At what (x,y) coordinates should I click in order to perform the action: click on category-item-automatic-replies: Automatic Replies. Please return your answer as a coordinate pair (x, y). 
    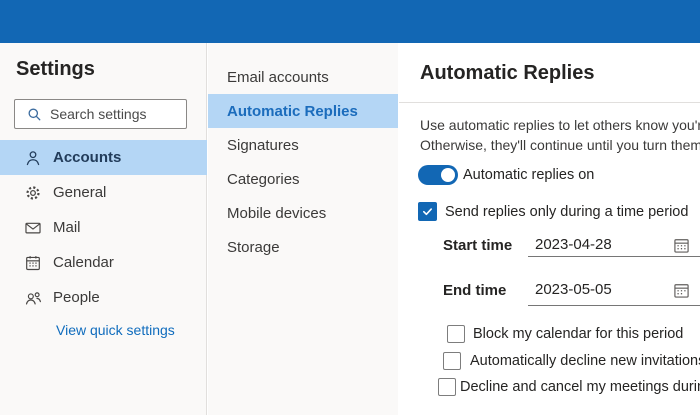
    Looking at the image, I should click on (303, 111).